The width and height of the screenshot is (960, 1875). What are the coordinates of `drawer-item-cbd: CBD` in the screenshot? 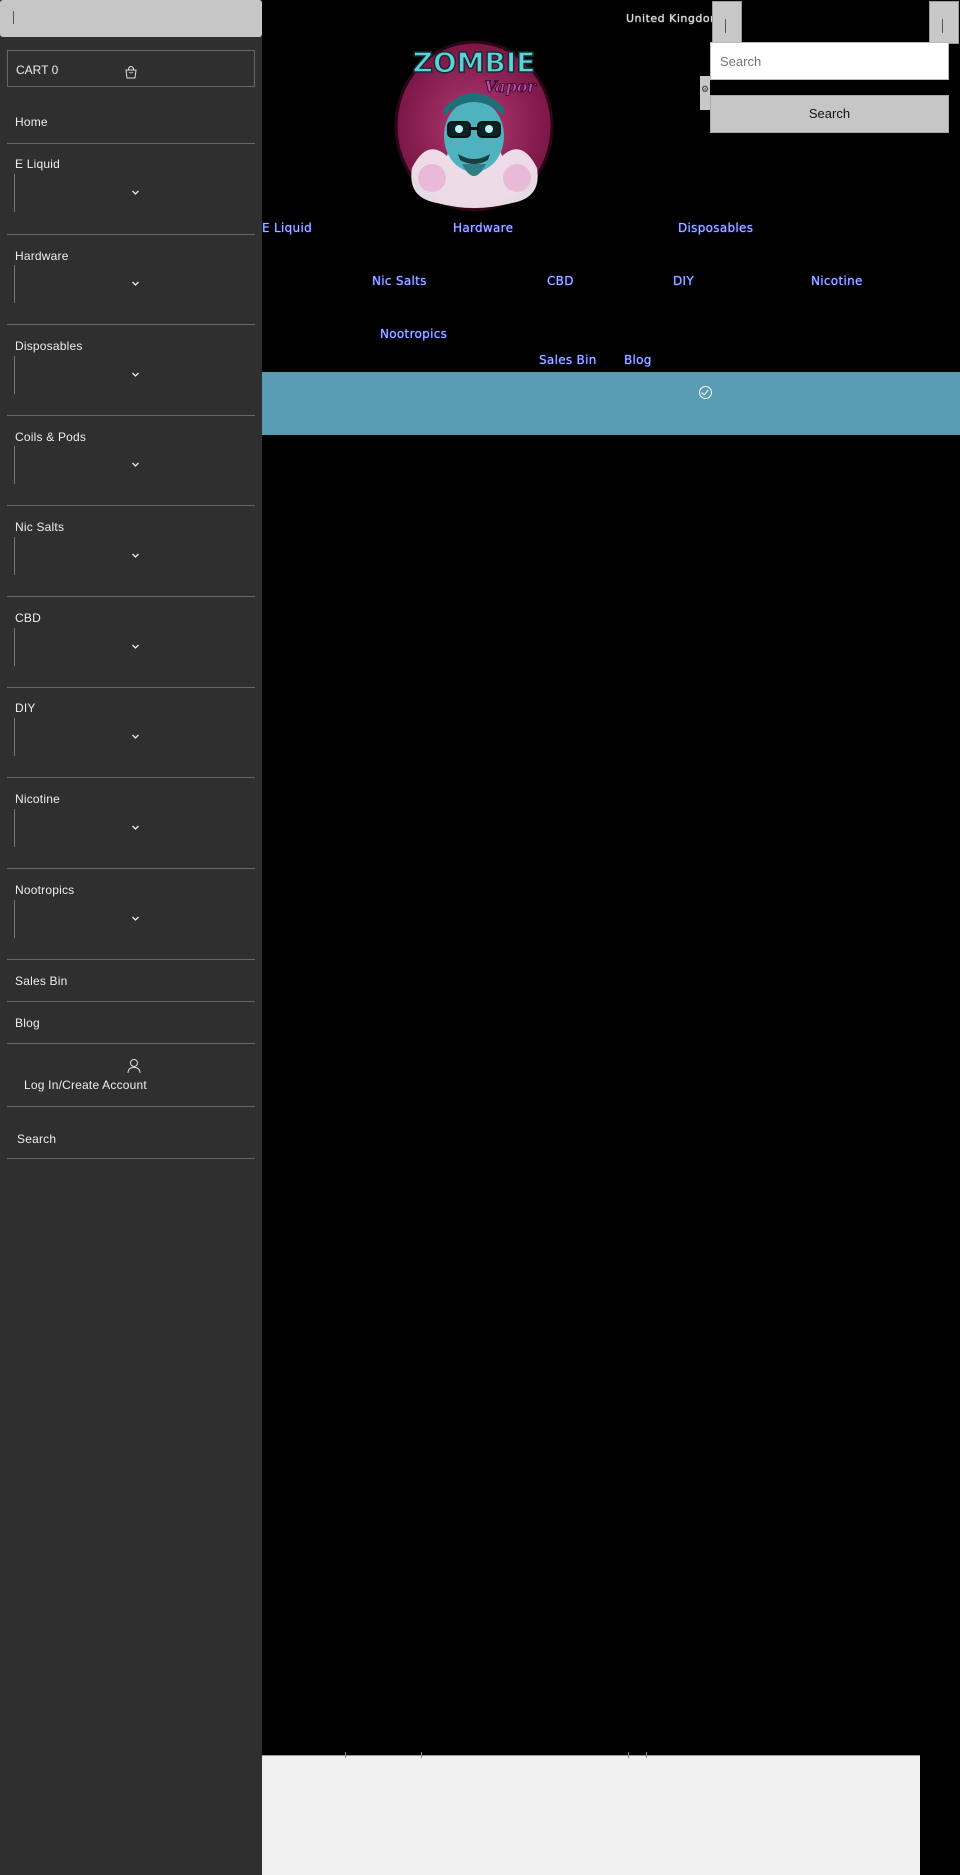 It's located at (131, 642).